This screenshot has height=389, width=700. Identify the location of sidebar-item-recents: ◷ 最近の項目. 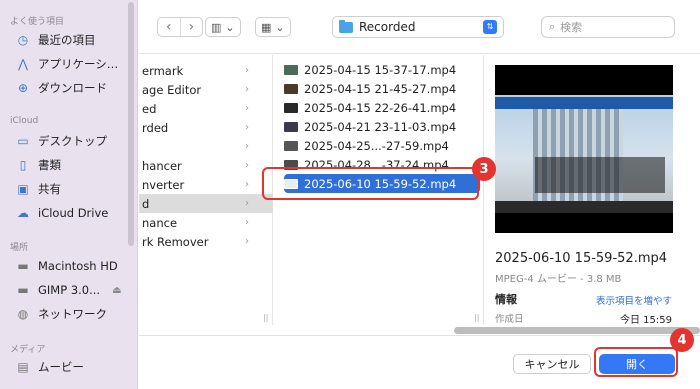
(56, 40).